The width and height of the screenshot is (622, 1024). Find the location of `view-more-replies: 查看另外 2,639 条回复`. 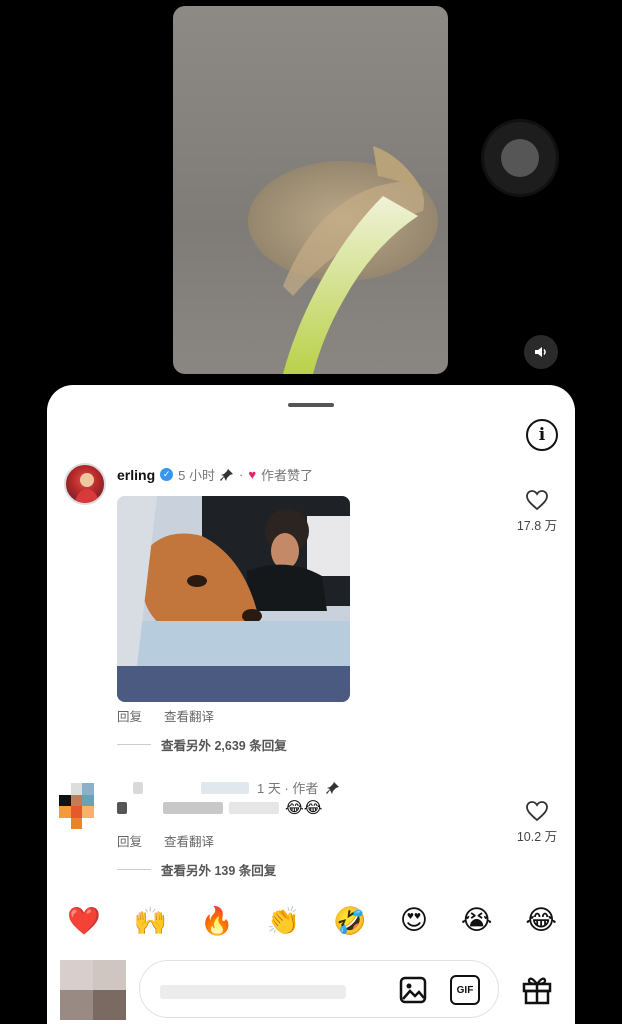

view-more-replies: 查看另外 2,639 条回复 is located at coordinates (202, 744).